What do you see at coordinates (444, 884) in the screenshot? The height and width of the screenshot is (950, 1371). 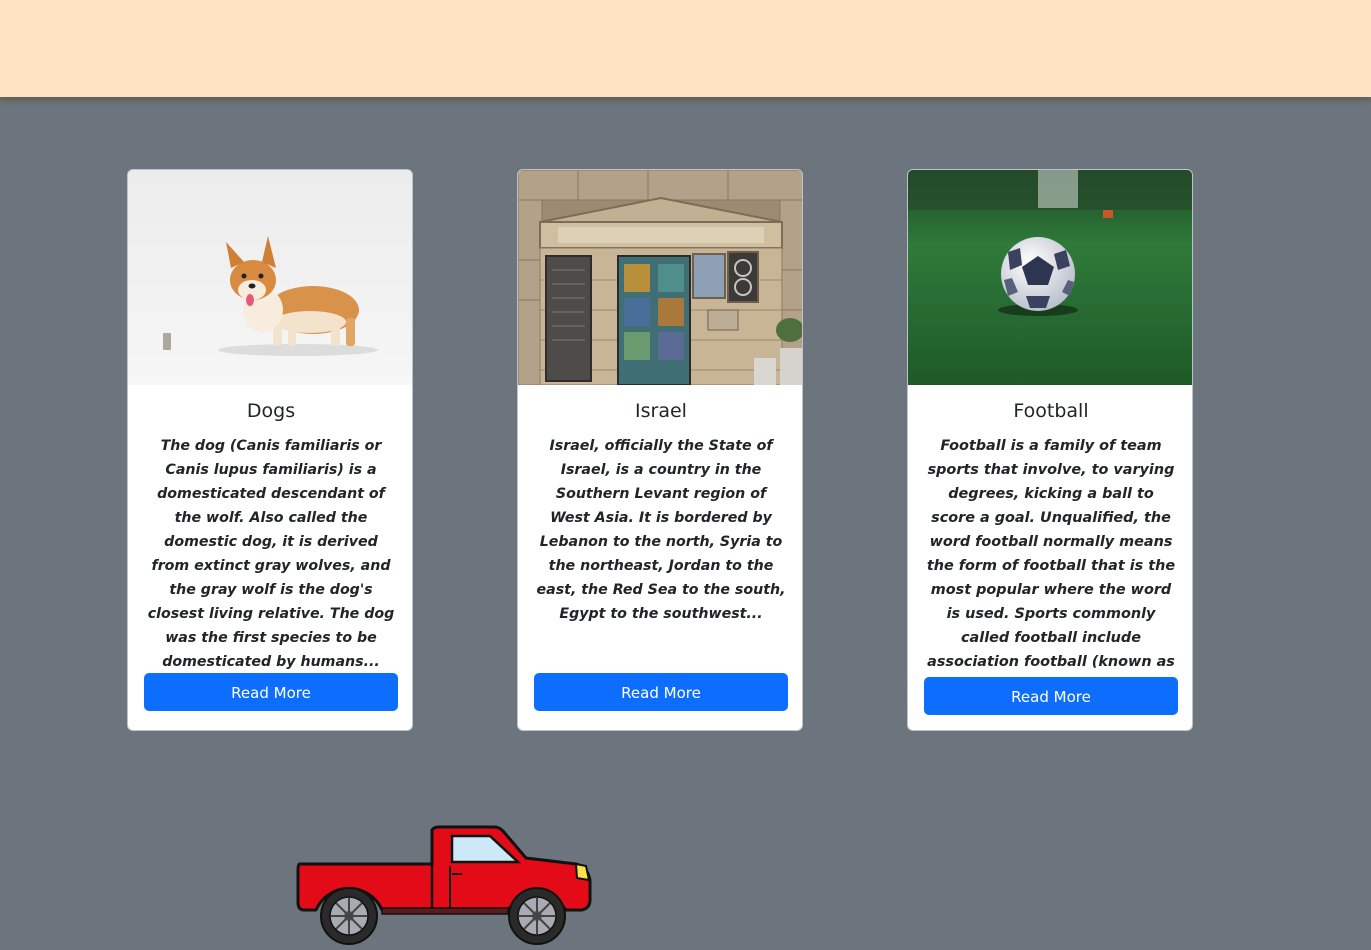 I see `red-pickup-truck-image` at bounding box center [444, 884].